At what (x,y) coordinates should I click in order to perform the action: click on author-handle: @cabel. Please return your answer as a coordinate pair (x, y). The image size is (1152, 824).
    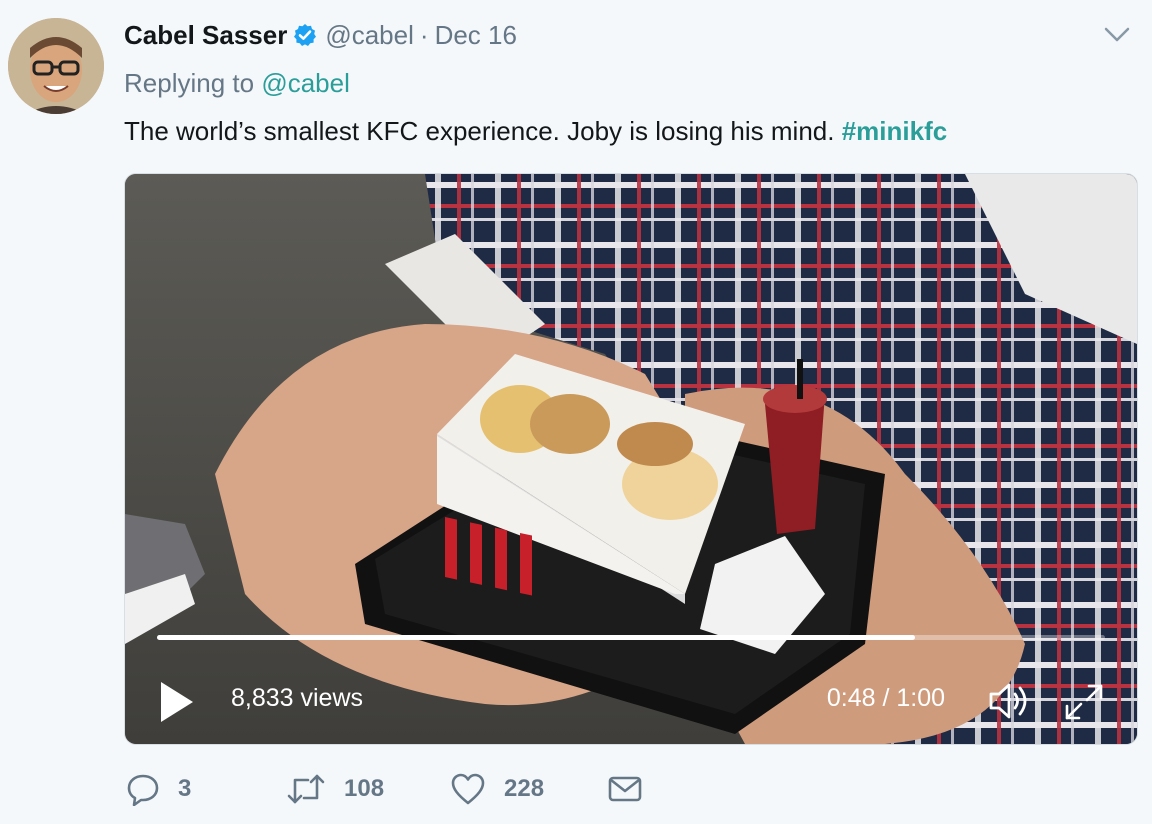
    Looking at the image, I should click on (369, 35).